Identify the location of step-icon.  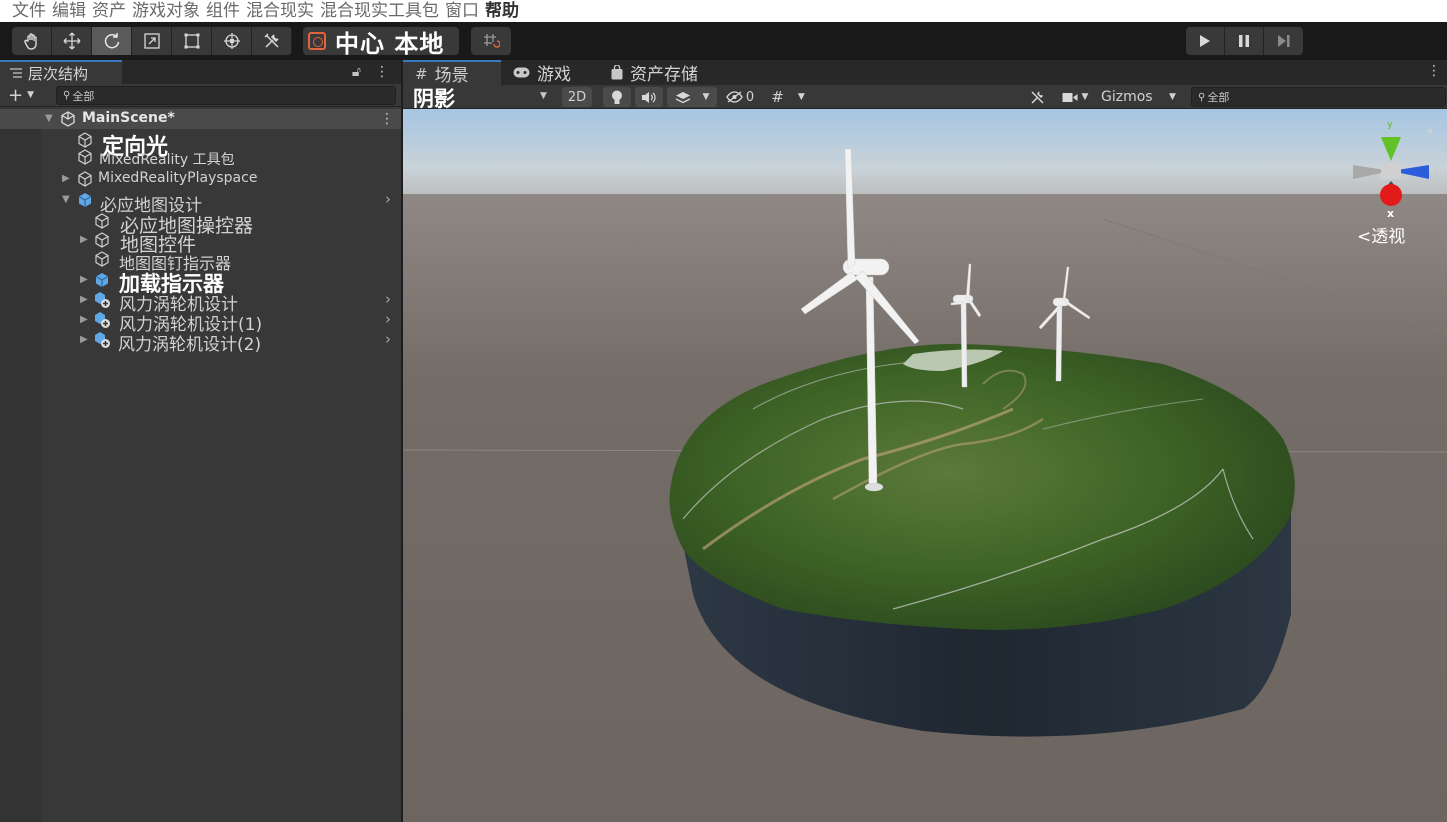
(1283, 41).